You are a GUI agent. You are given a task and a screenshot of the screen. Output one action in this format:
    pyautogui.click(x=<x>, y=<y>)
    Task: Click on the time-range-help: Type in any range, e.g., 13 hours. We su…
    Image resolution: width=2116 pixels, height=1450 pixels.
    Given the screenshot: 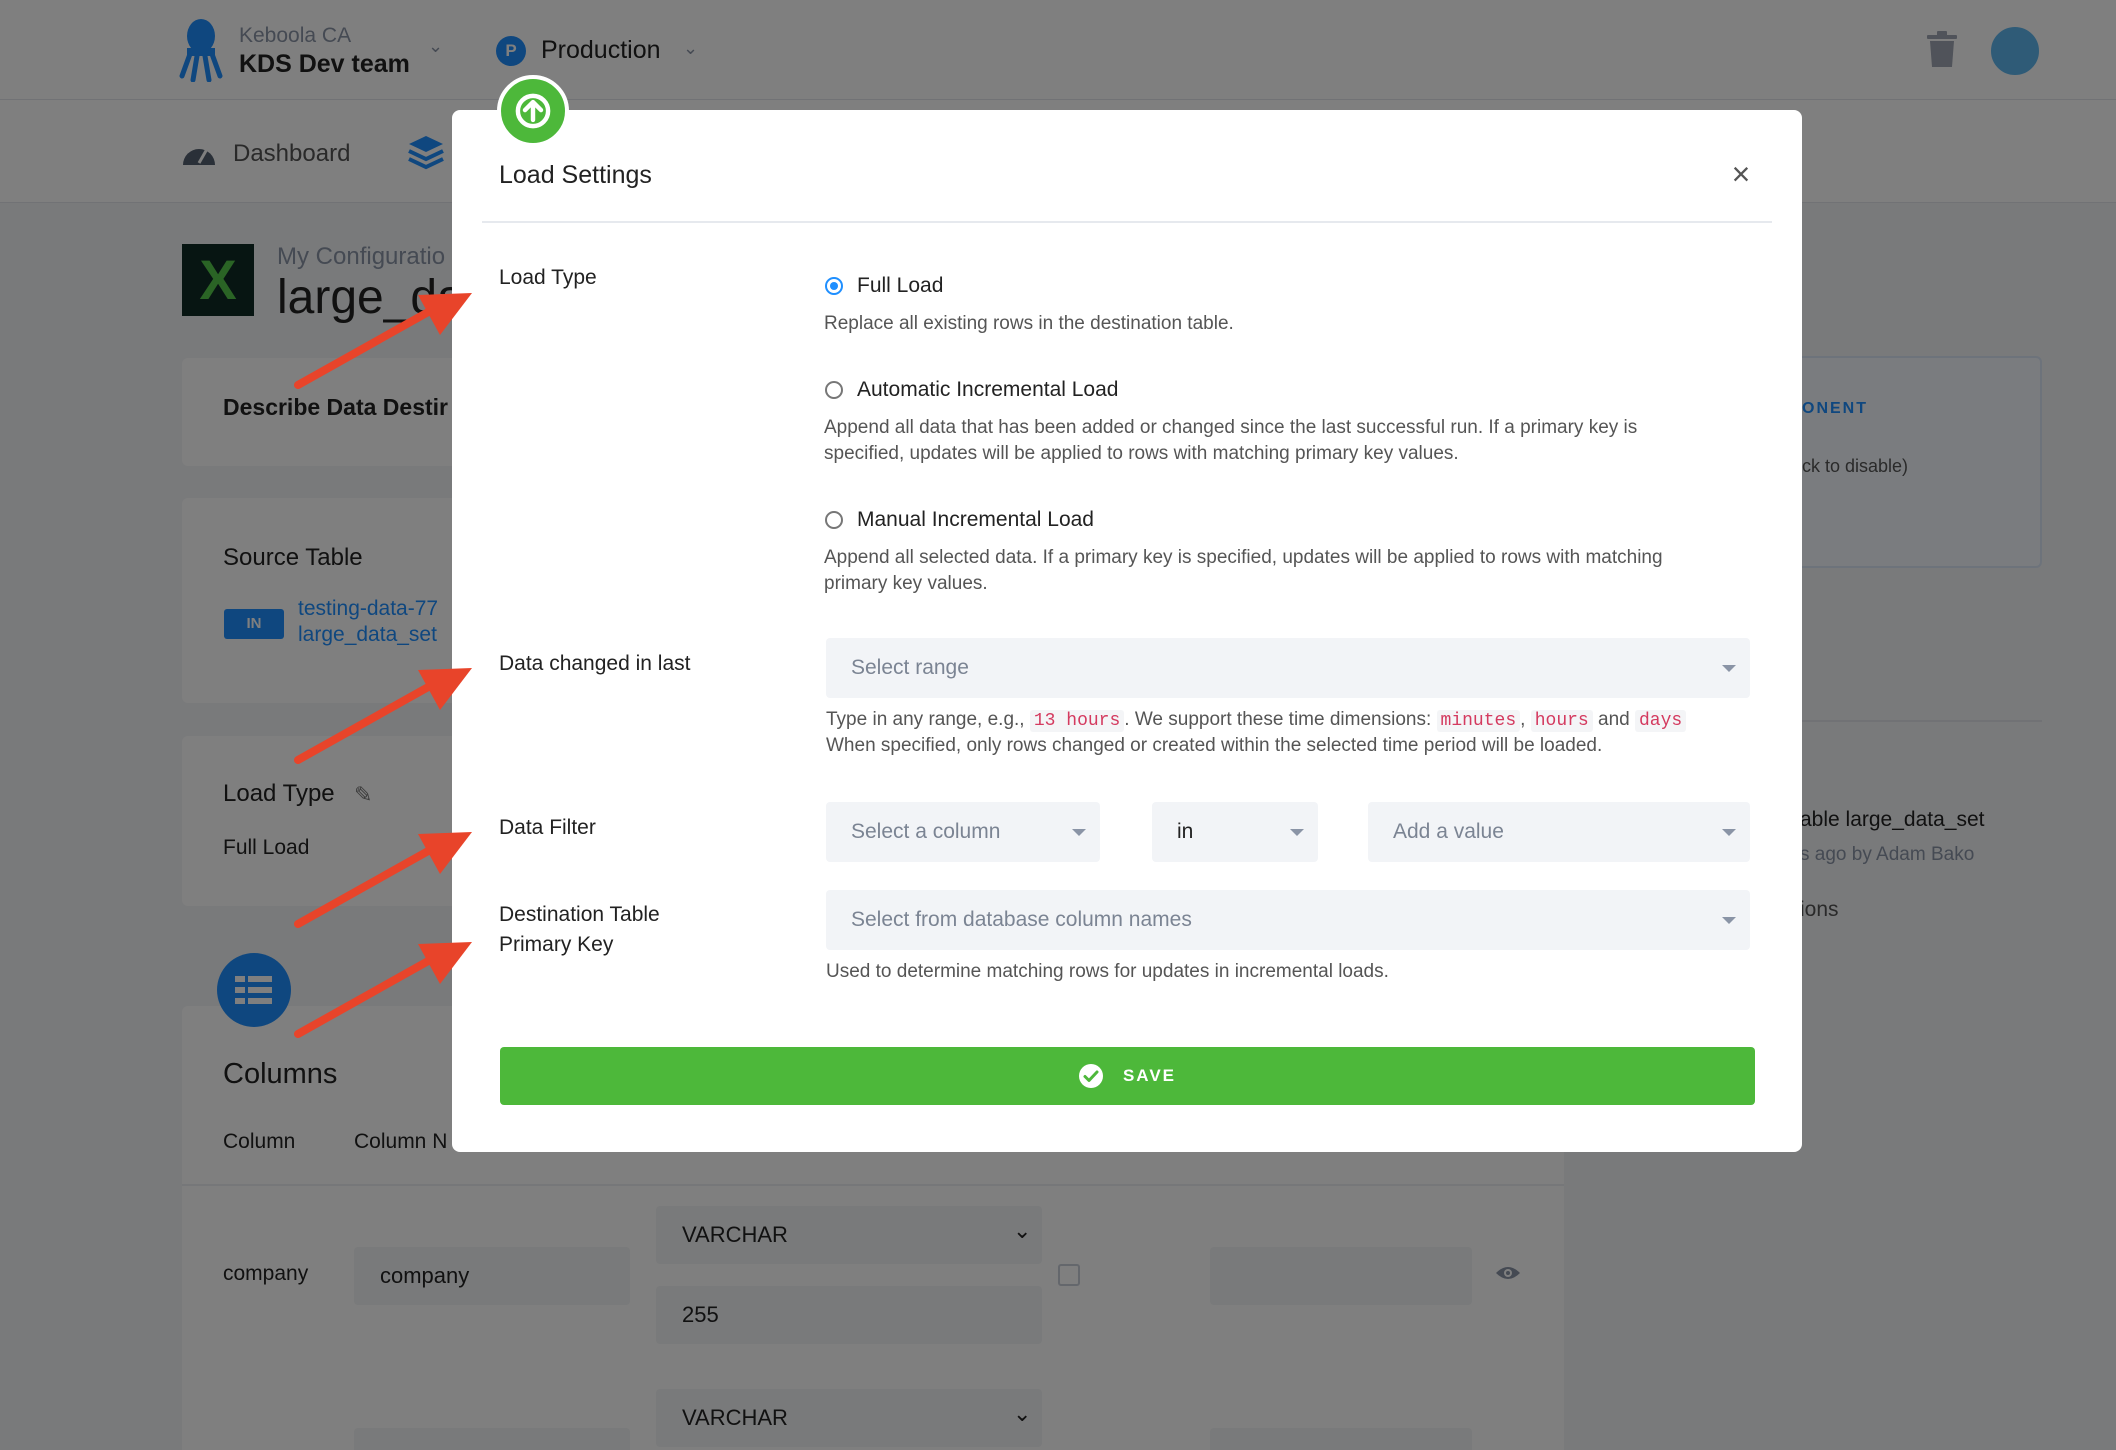 What is the action you would take?
    pyautogui.click(x=1256, y=720)
    